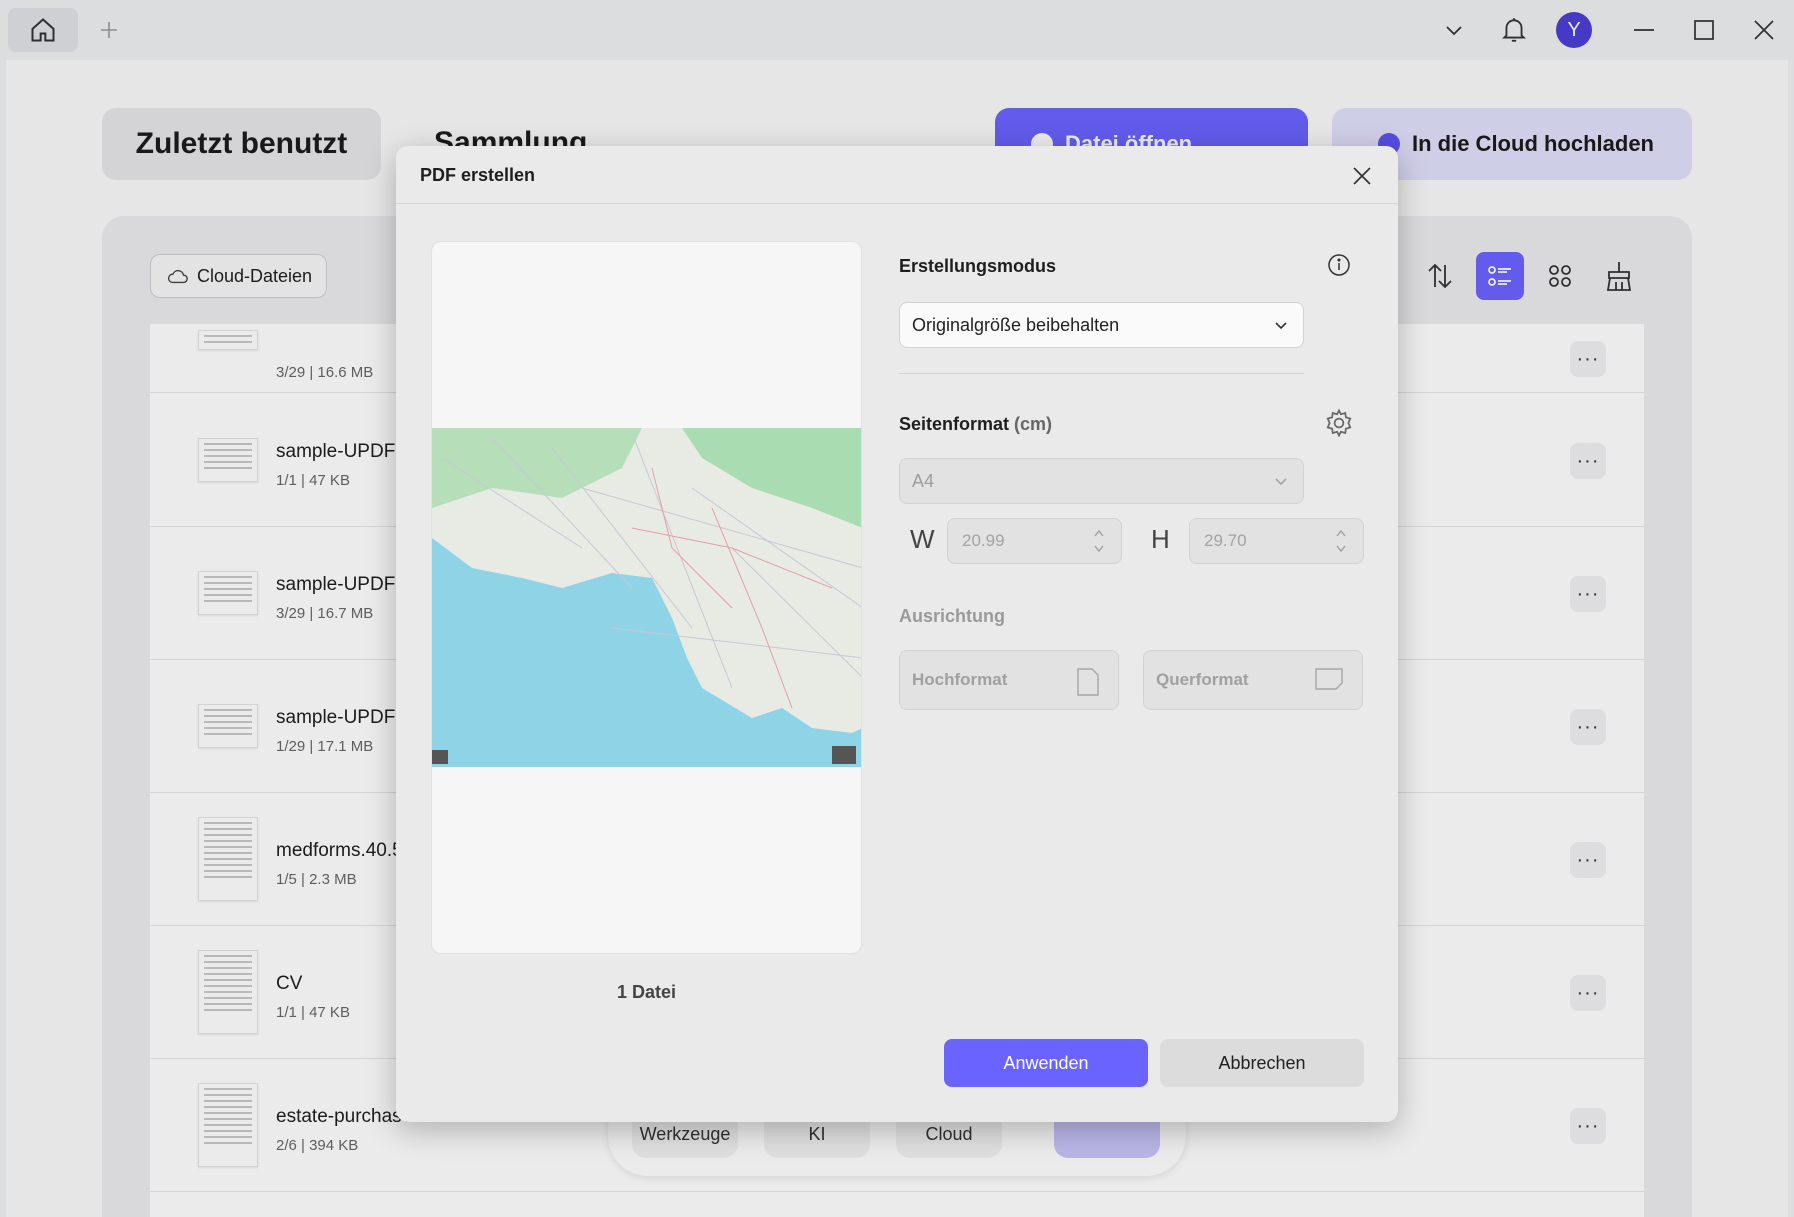 The width and height of the screenshot is (1794, 1217). Describe the element at coordinates (1253, 680) in the screenshot. I see `landscape-option: Querformat` at that location.